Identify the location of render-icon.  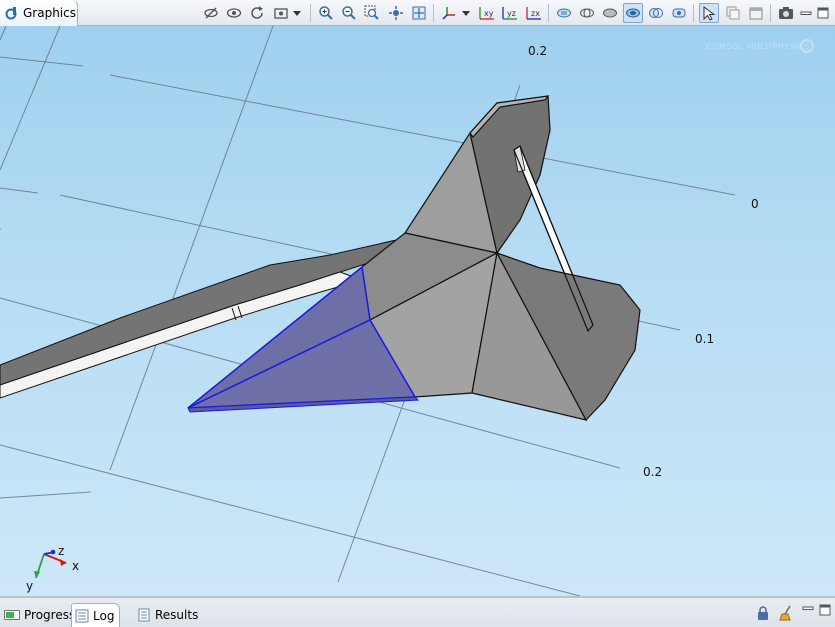
(610, 13).